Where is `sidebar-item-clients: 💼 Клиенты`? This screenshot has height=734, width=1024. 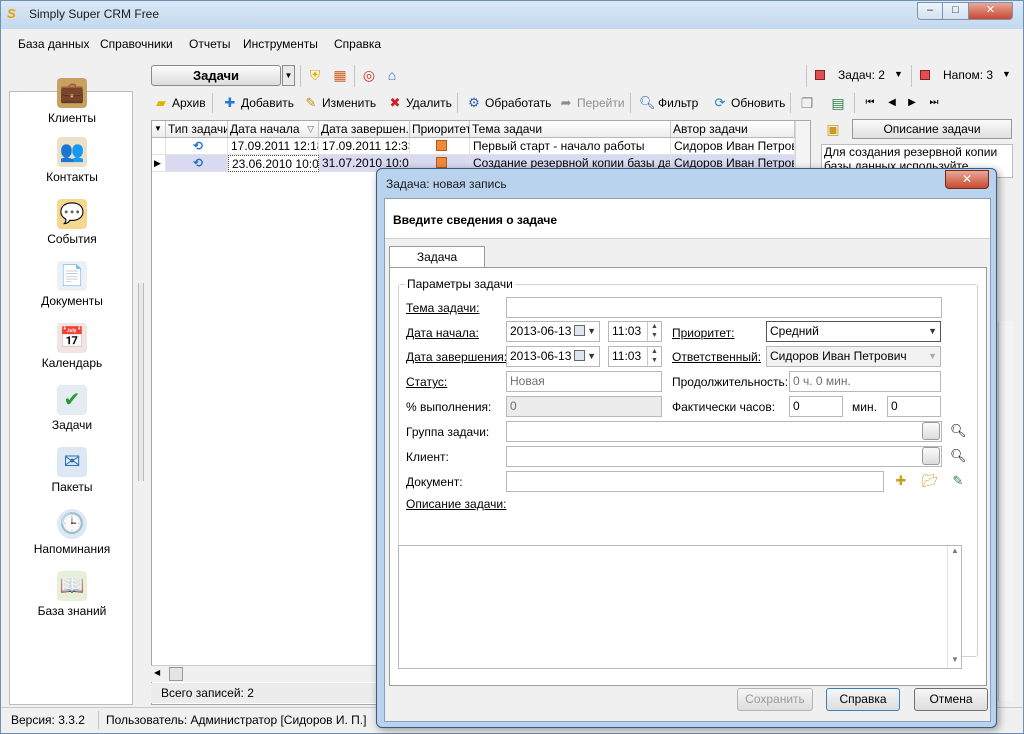
sidebar-item-clients: 💼 Клиенты is located at coordinates (72, 101).